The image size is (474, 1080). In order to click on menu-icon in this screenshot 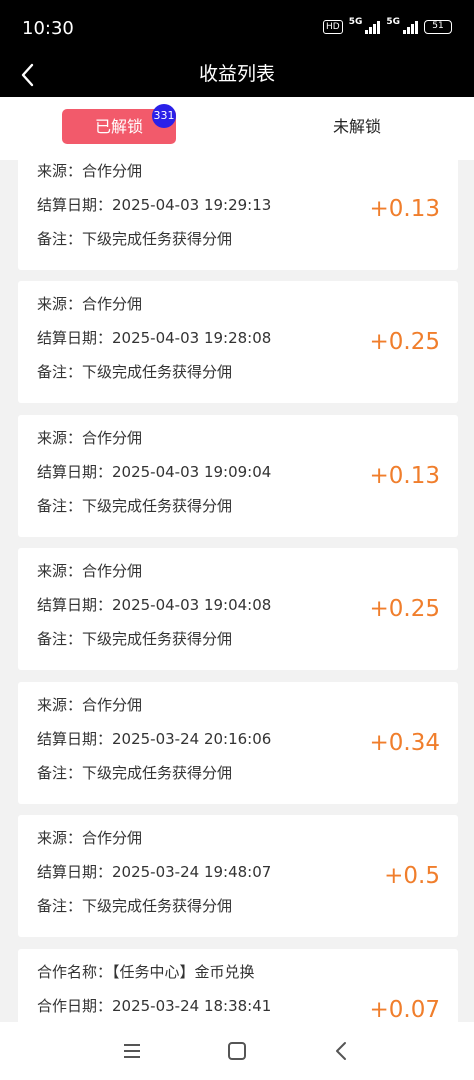, I will do `click(132, 1051)`.